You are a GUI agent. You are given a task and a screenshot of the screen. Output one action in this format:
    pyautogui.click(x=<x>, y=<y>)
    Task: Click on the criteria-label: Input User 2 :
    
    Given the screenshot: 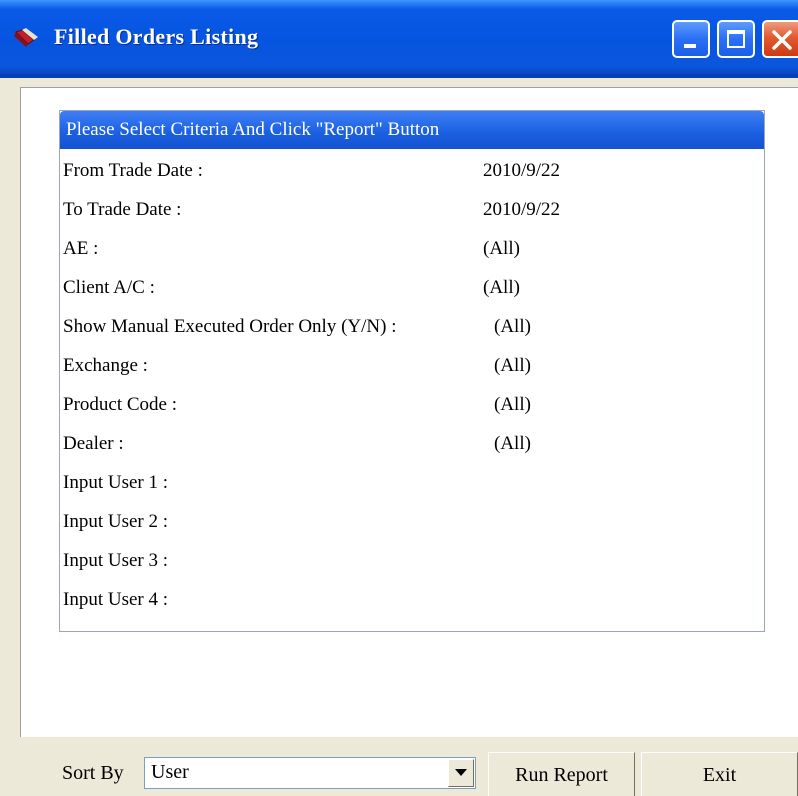 What is the action you would take?
    pyautogui.click(x=116, y=521)
    